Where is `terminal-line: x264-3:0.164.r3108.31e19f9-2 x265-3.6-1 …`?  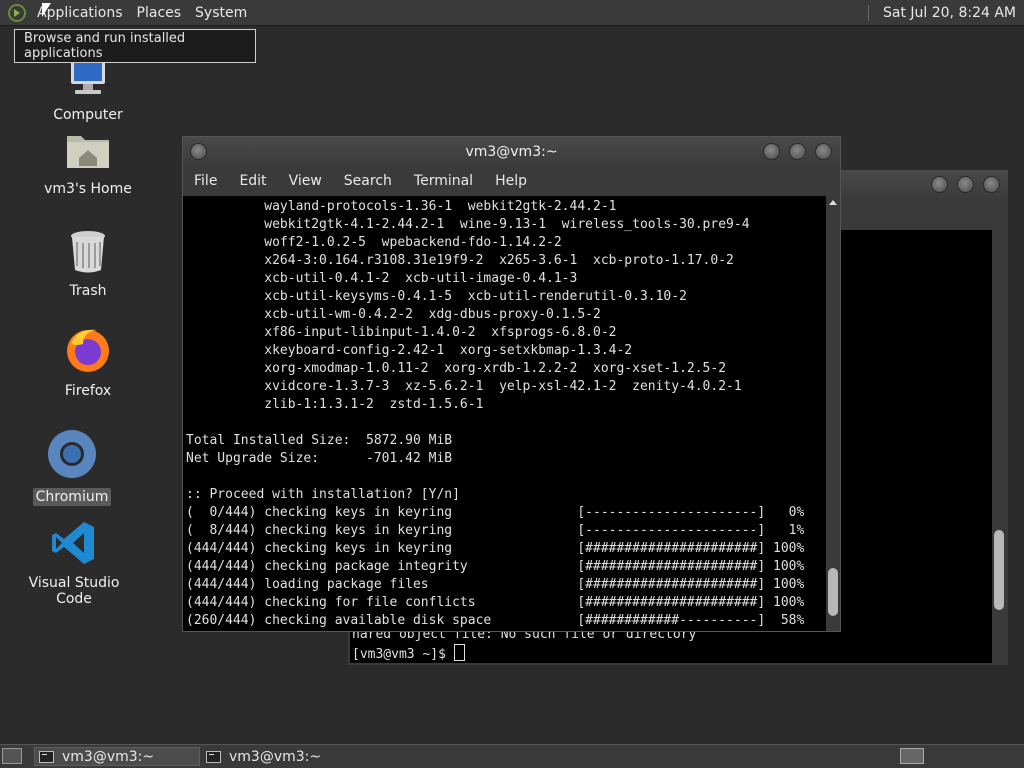
terminal-line: x264-3:0.164.r3108.31e19f9-2 x265-3.6-1 … is located at coordinates (460, 260).